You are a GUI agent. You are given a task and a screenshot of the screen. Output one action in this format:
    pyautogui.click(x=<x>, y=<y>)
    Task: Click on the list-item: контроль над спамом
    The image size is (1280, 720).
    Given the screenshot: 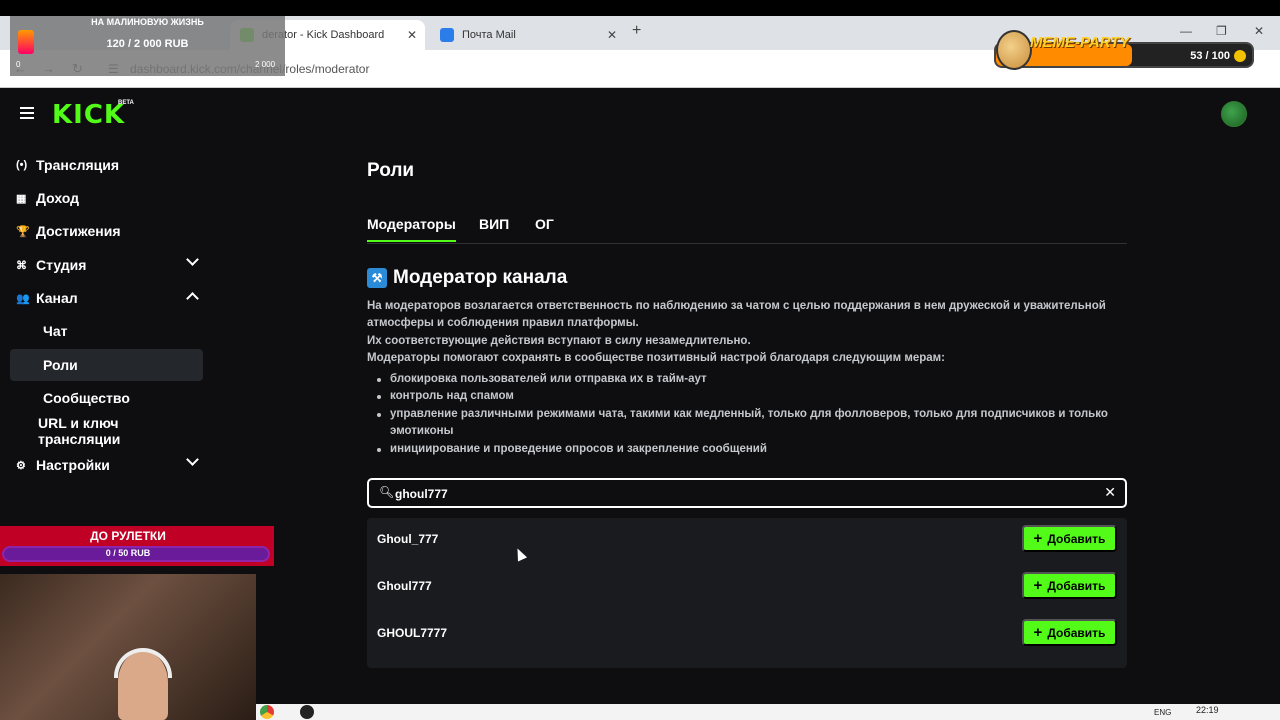 What is the action you would take?
    pyautogui.click(x=747, y=396)
    